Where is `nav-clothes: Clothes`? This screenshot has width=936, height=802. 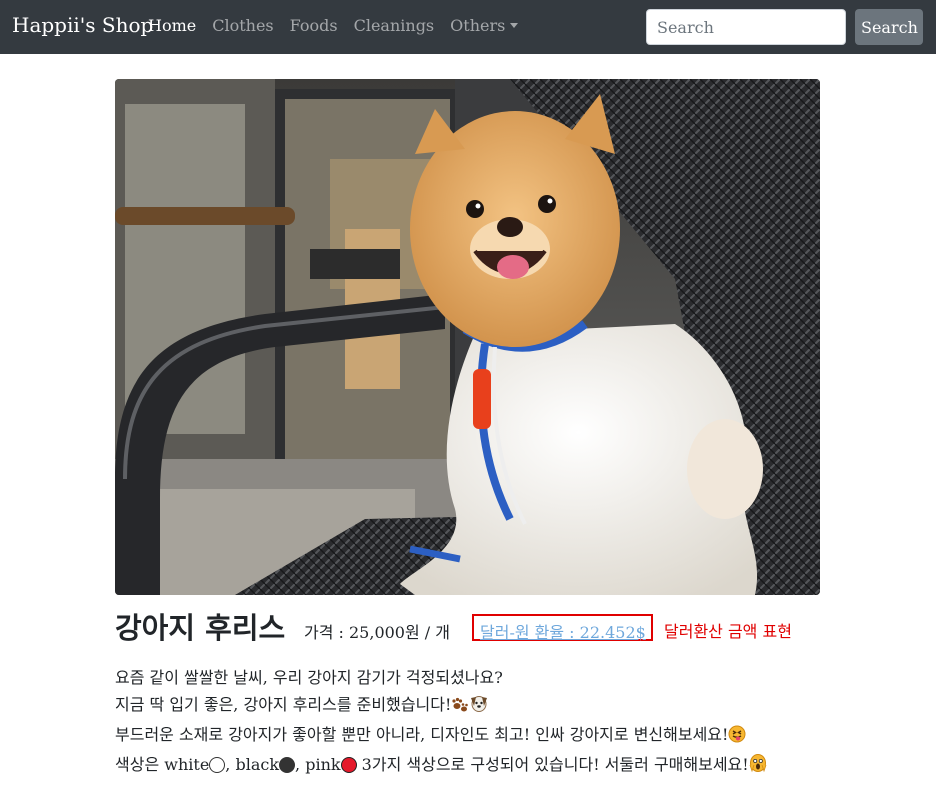 nav-clothes: Clothes is located at coordinates (242, 25).